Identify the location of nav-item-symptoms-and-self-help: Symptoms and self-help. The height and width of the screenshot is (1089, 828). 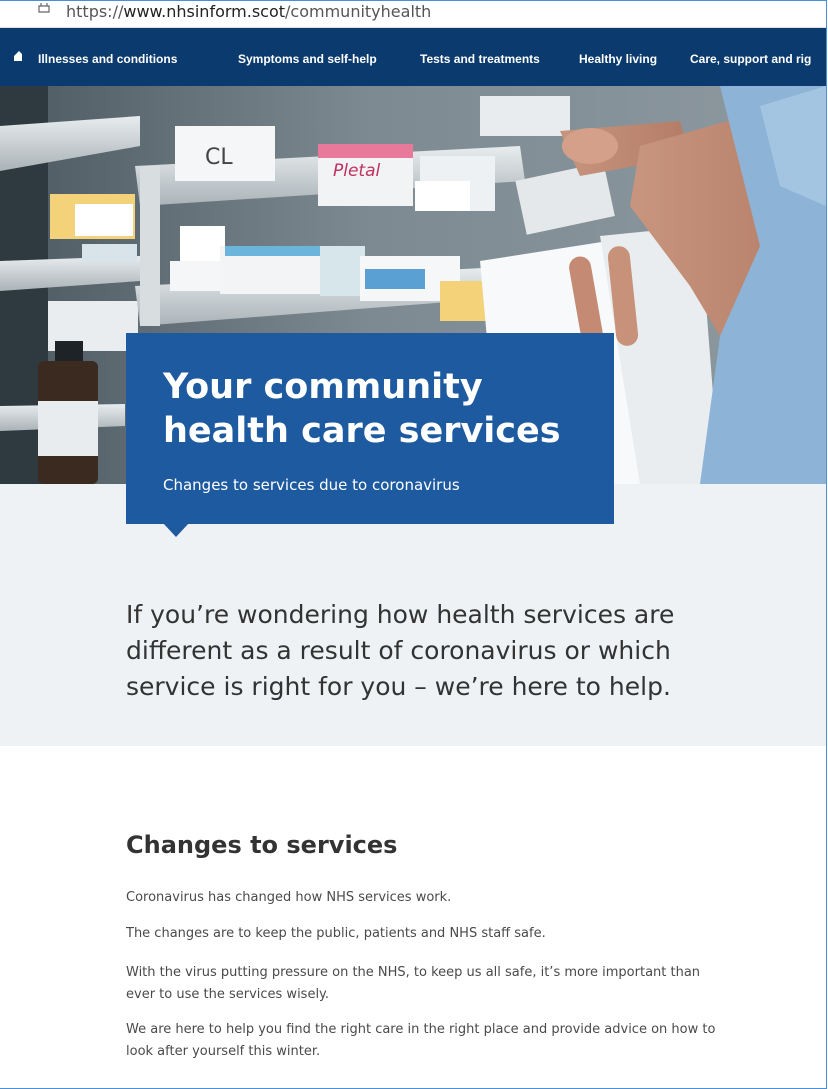
(307, 59).